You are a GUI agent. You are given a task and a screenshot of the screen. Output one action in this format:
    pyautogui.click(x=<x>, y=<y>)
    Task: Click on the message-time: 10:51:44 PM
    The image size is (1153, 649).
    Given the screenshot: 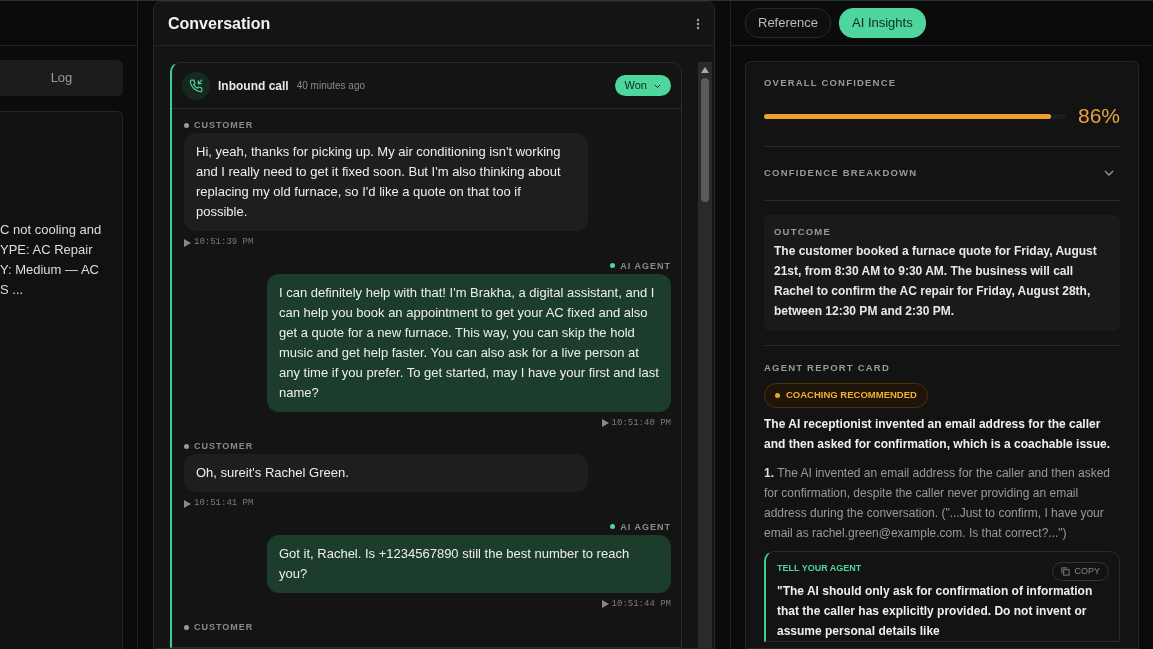 What is the action you would take?
    pyautogui.click(x=641, y=604)
    